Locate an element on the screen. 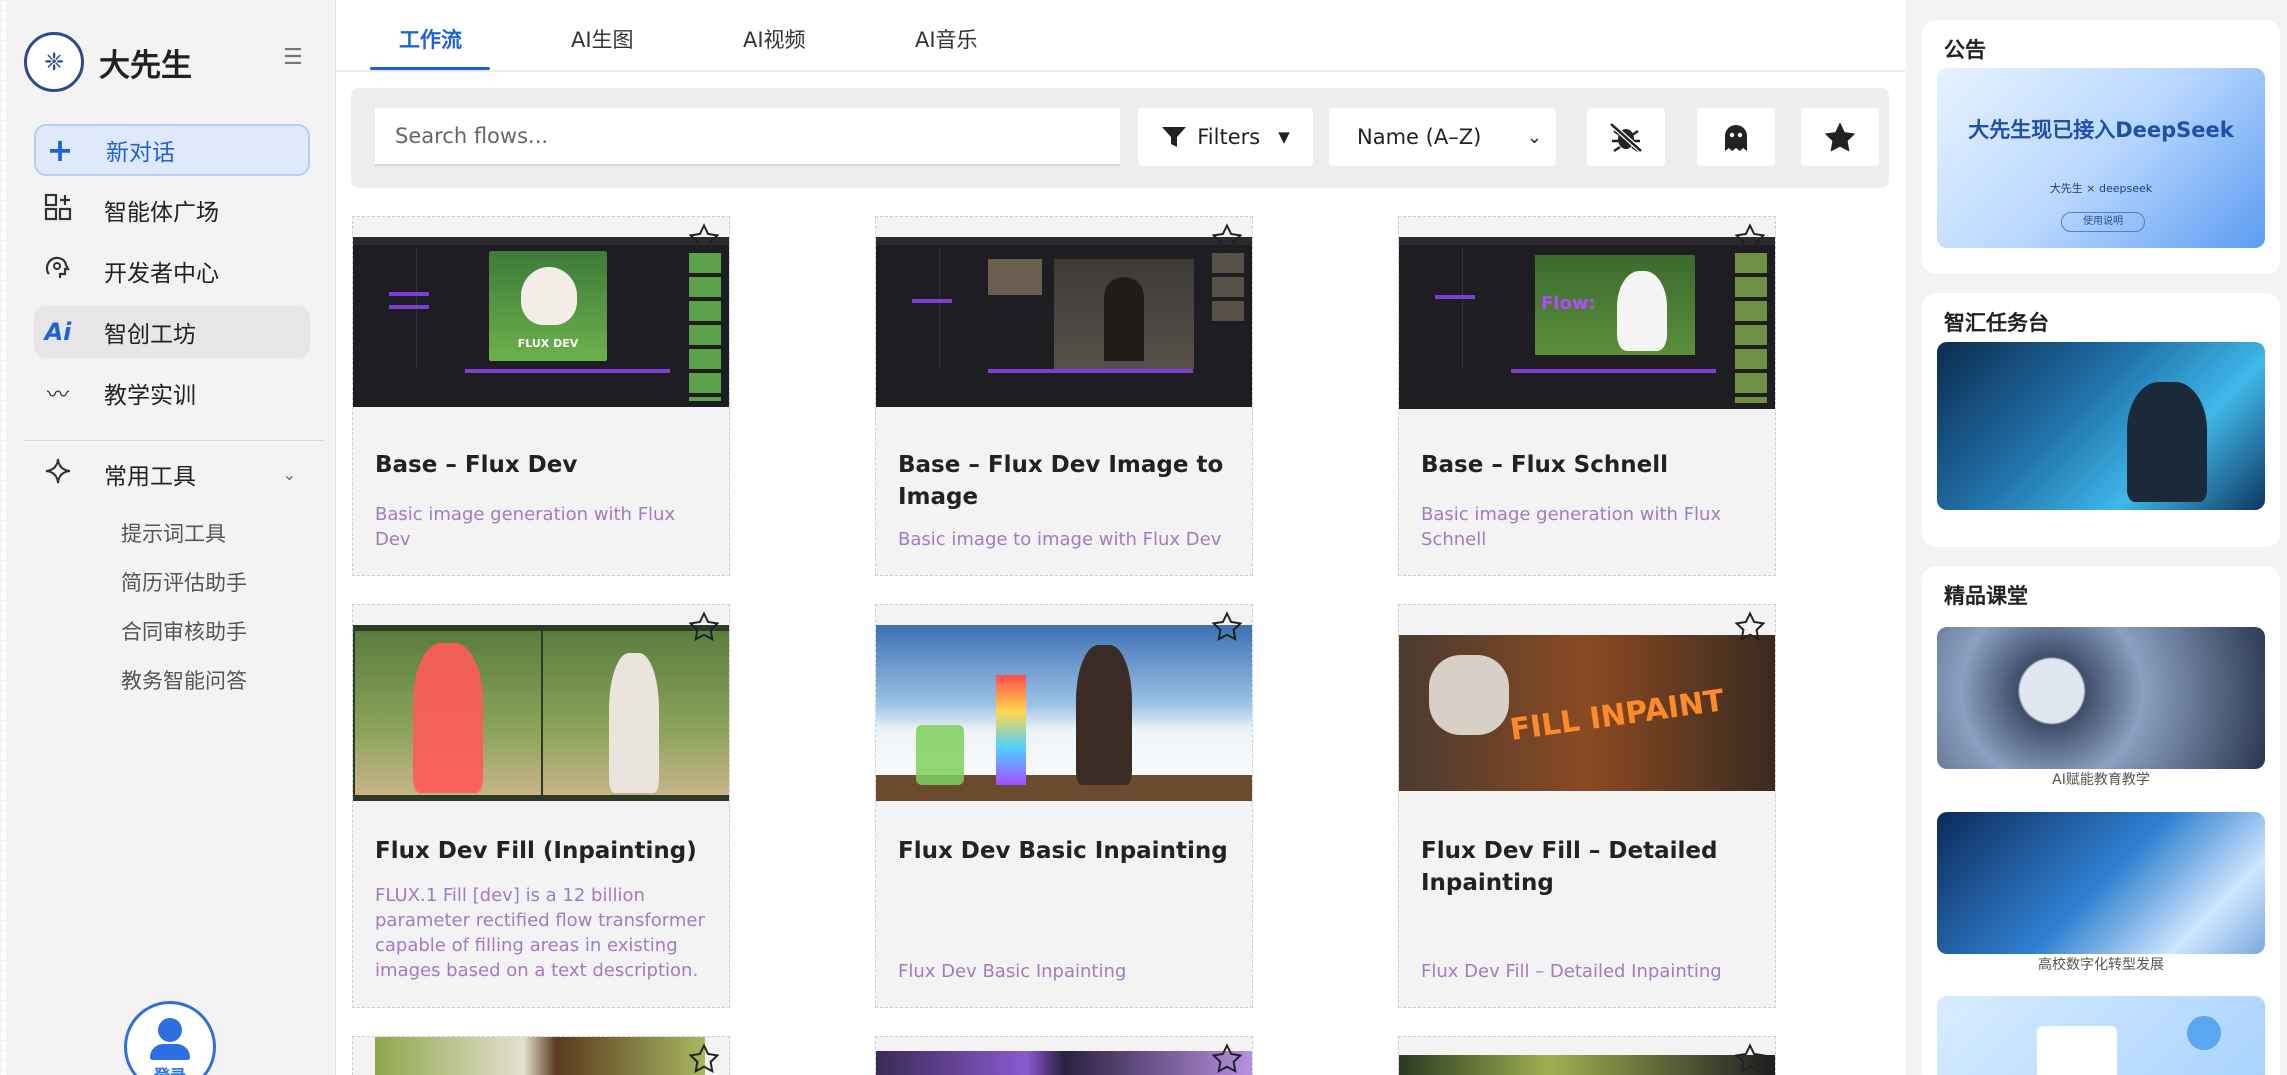 The width and height of the screenshot is (2287, 1075). flow-thumbnail: FILL INPAINT is located at coordinates (1587, 713).